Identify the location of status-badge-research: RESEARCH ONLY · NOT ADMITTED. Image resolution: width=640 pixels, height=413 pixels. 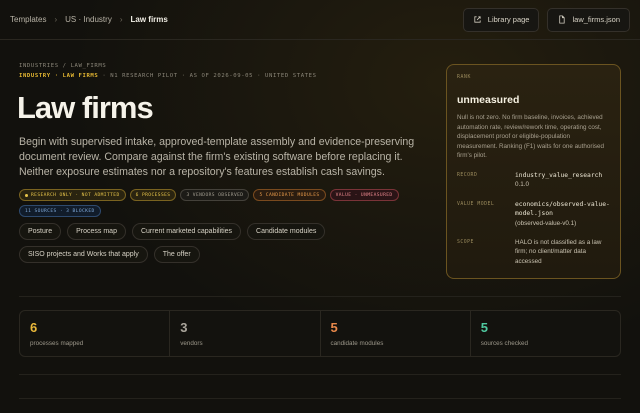
(72, 195).